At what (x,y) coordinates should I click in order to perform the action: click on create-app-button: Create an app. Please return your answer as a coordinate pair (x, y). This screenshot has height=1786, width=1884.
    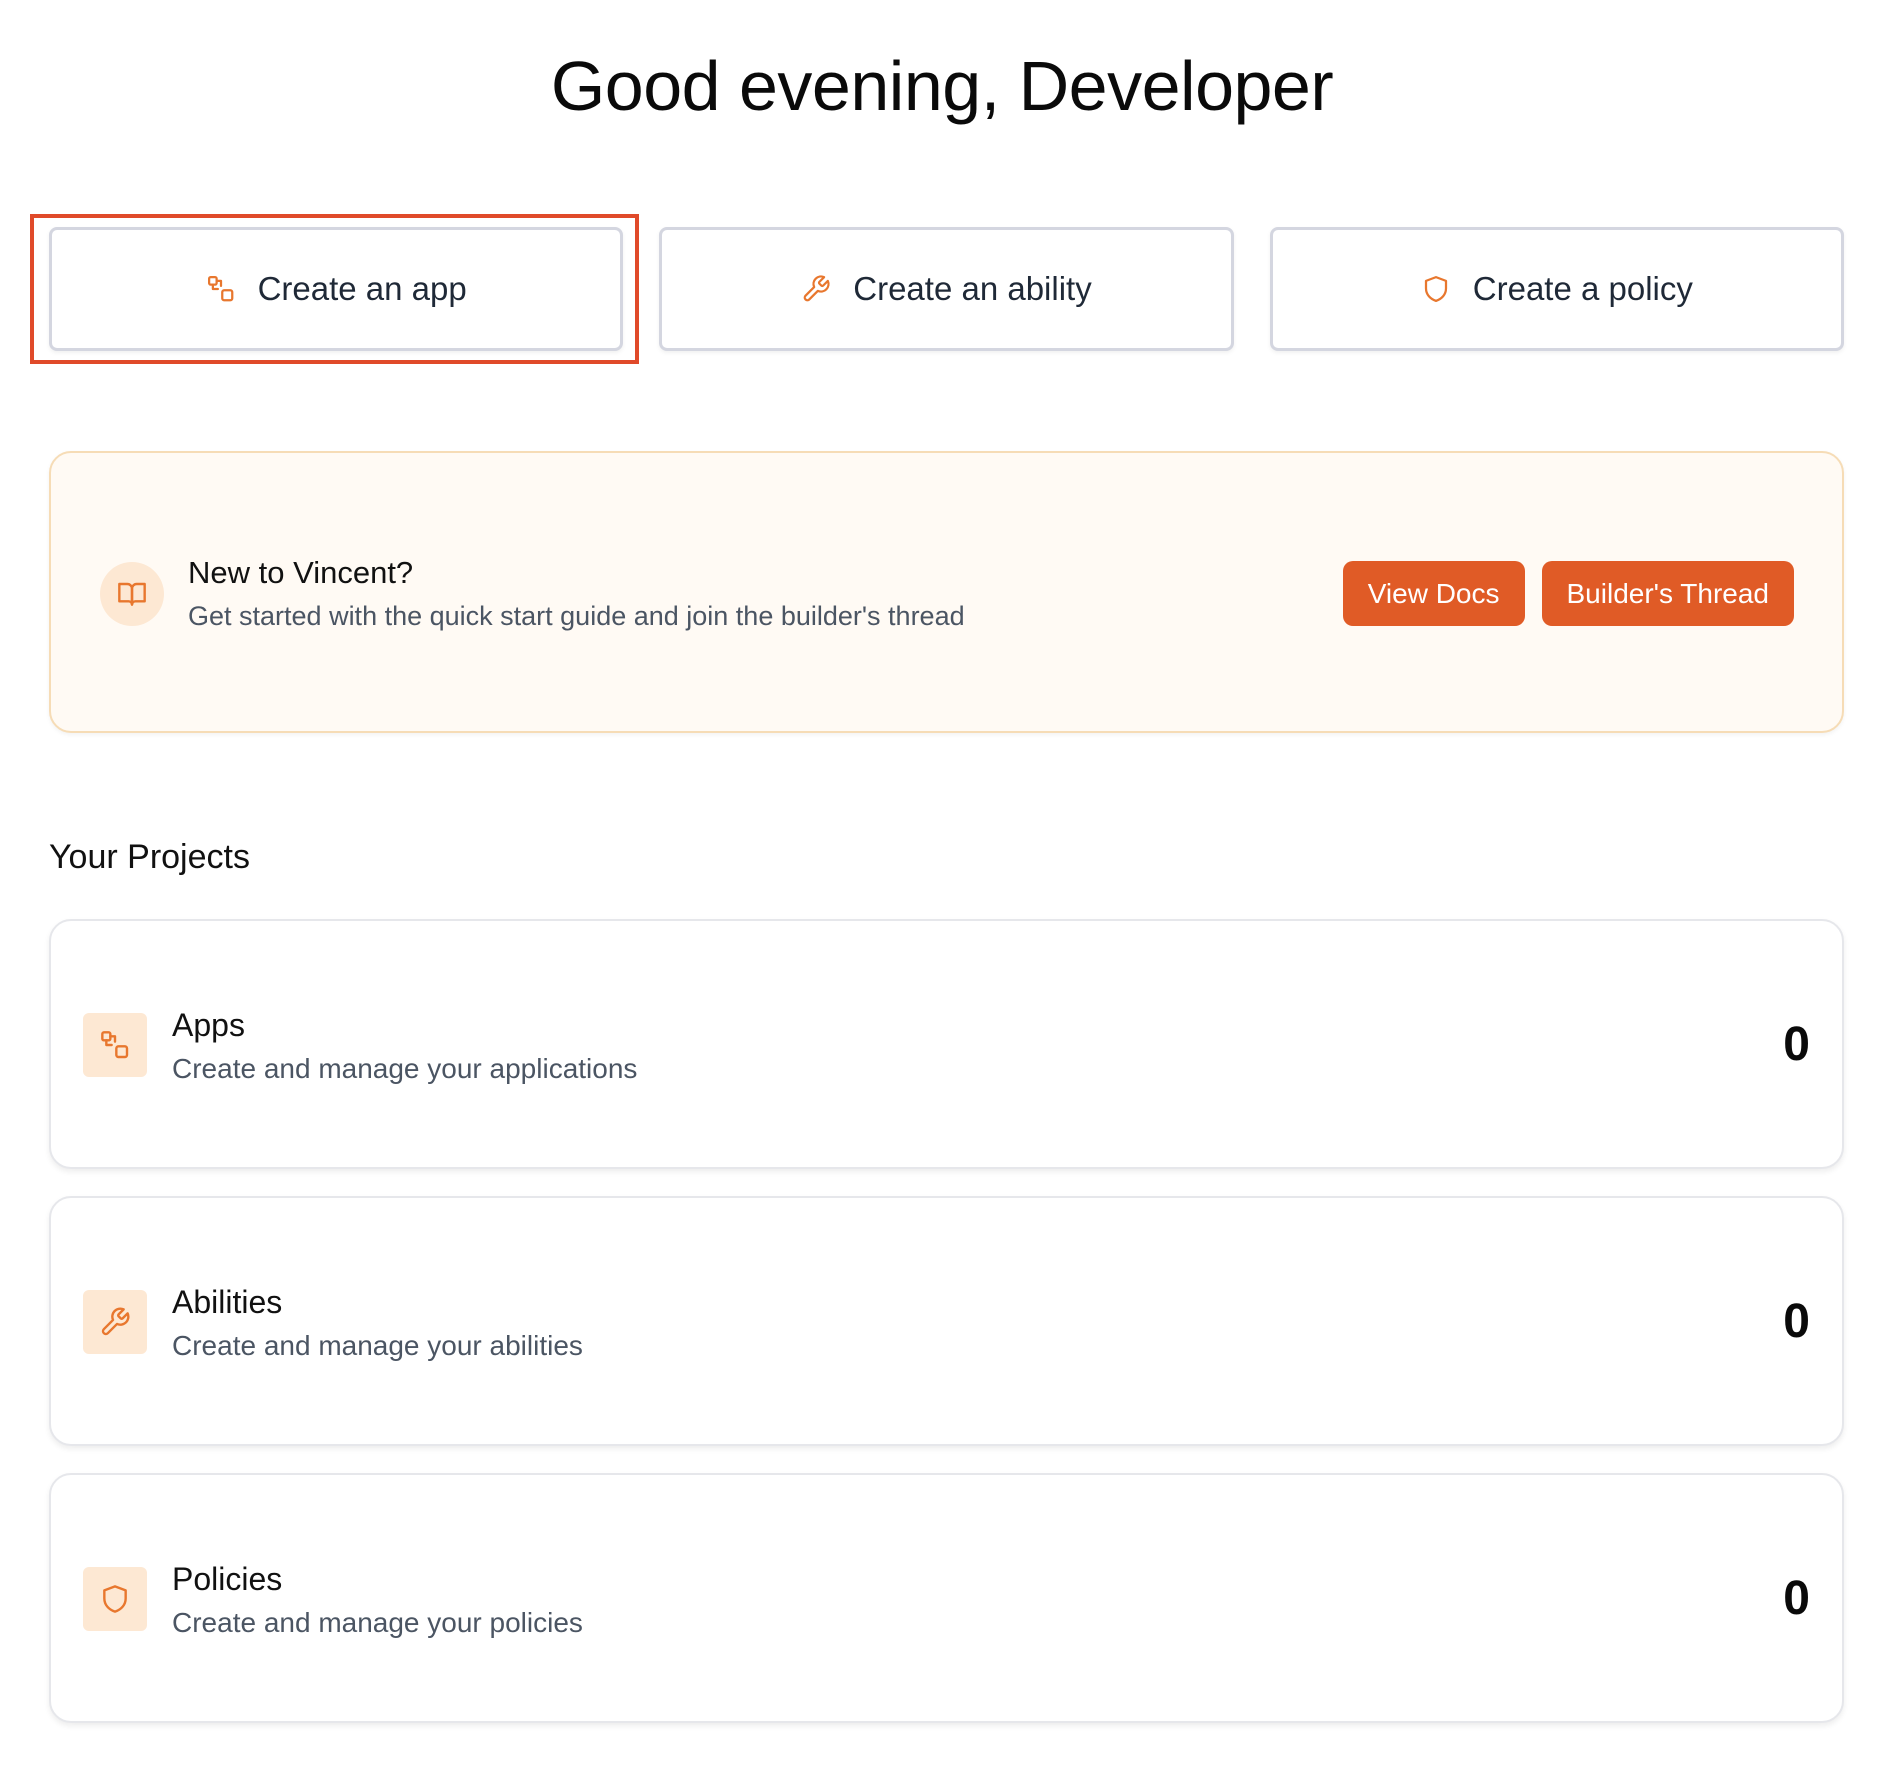
    Looking at the image, I should click on (336, 289).